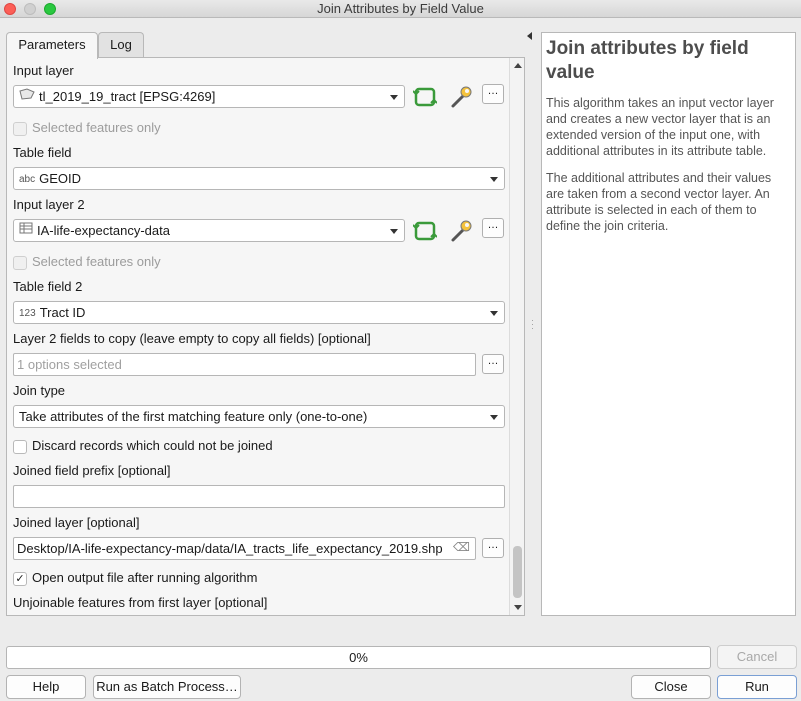 This screenshot has height=701, width=801. What do you see at coordinates (49, 204) in the screenshot?
I see `input-layer2-label: Input layer 2` at bounding box center [49, 204].